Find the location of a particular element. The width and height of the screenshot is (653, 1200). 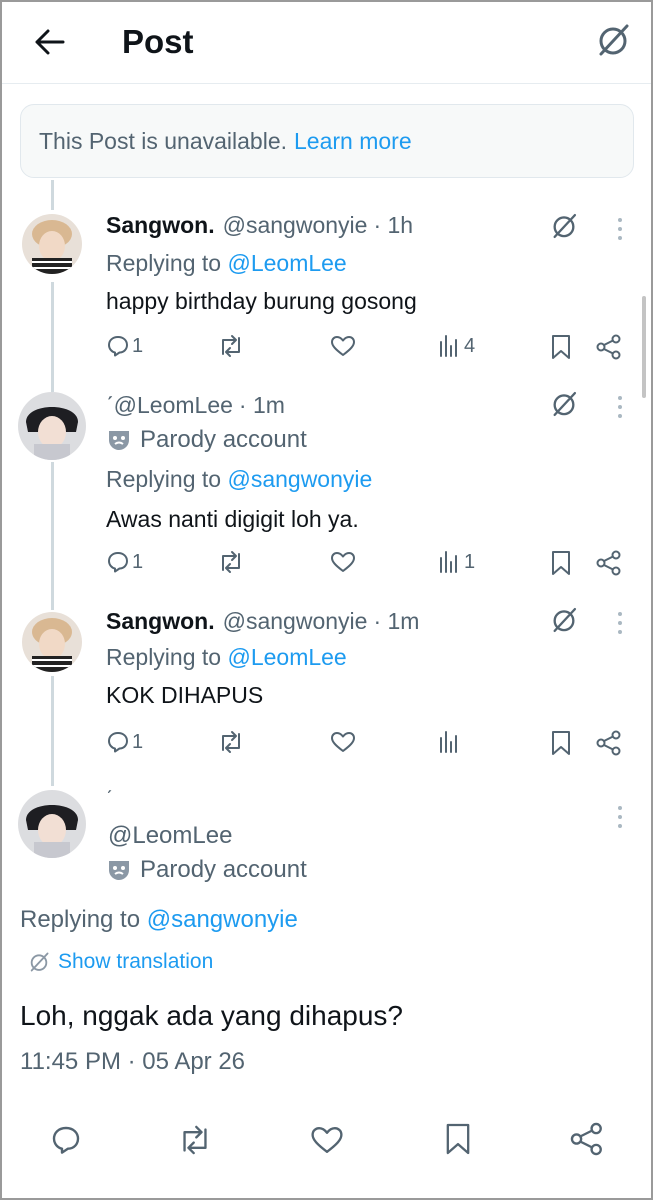

scrollbar is located at coordinates (644, 347).